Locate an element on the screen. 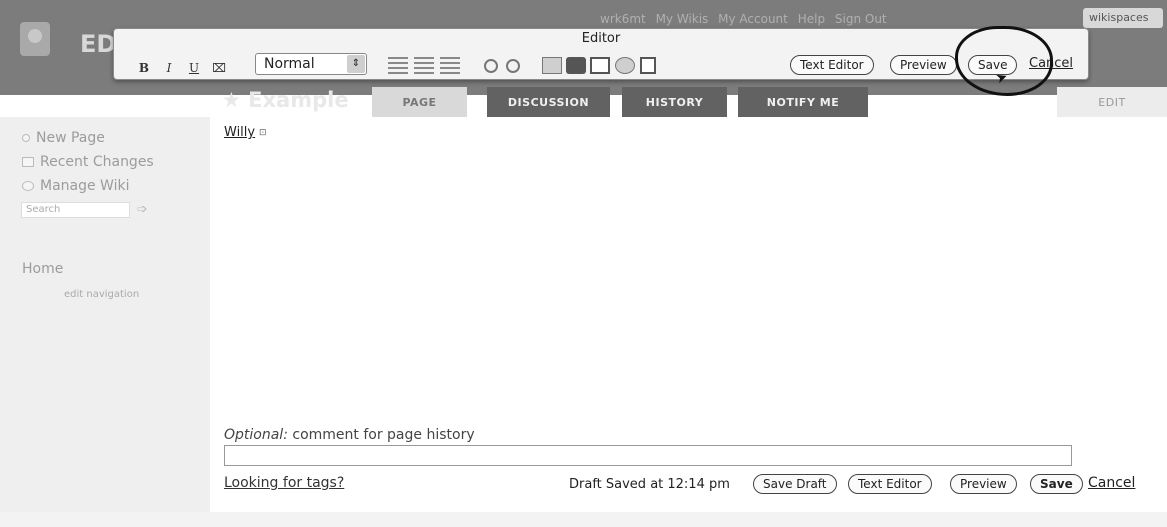 This screenshot has width=1167, height=527. clear-format-icon: ⌧ is located at coordinates (219, 68).